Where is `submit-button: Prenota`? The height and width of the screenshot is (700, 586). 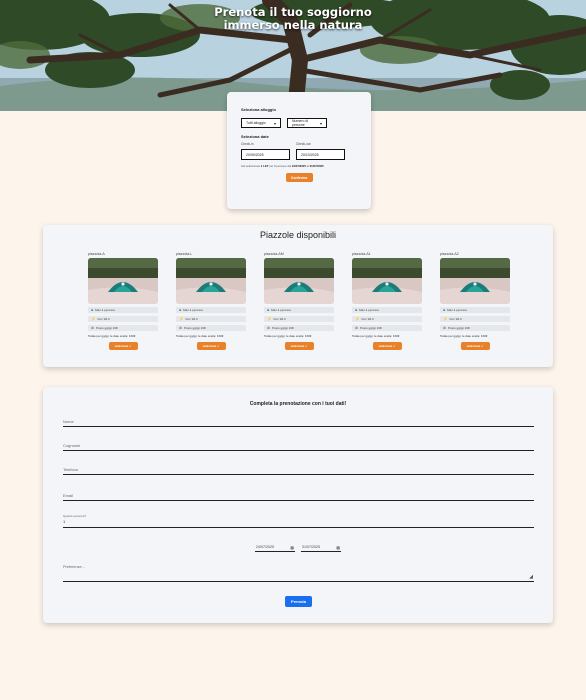 submit-button: Prenota is located at coordinates (298, 601).